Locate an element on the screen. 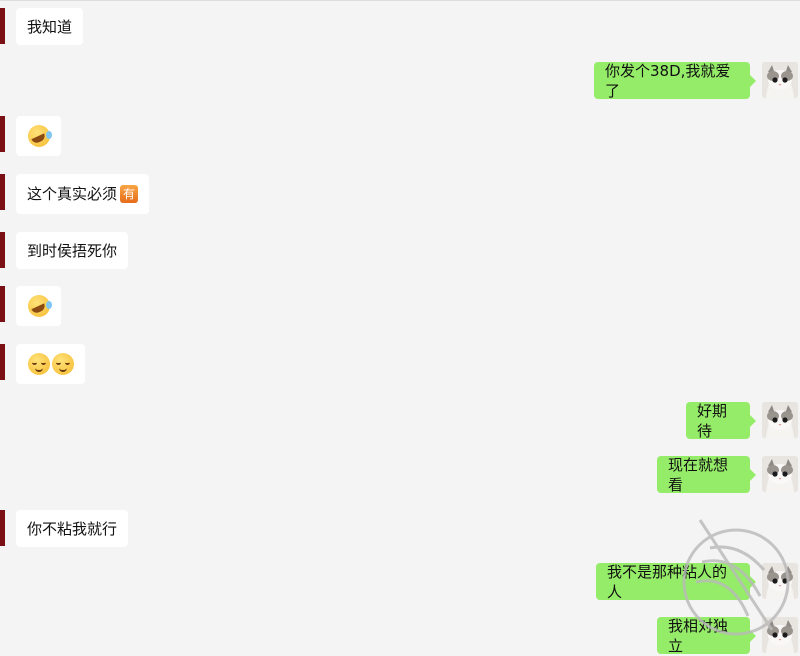 This screenshot has height=656, width=800. outgoing-message-bubble: 现在就想看 is located at coordinates (706, 474).